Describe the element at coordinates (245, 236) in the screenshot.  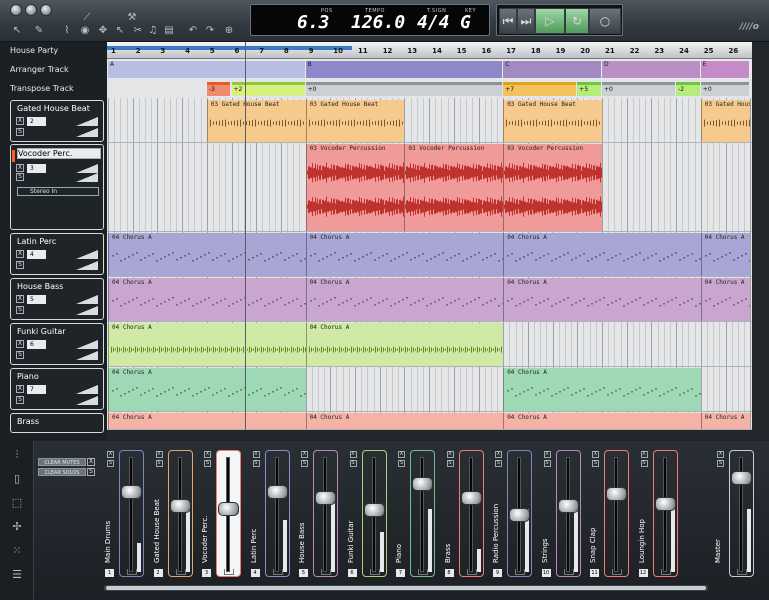
I see `playhead` at that location.